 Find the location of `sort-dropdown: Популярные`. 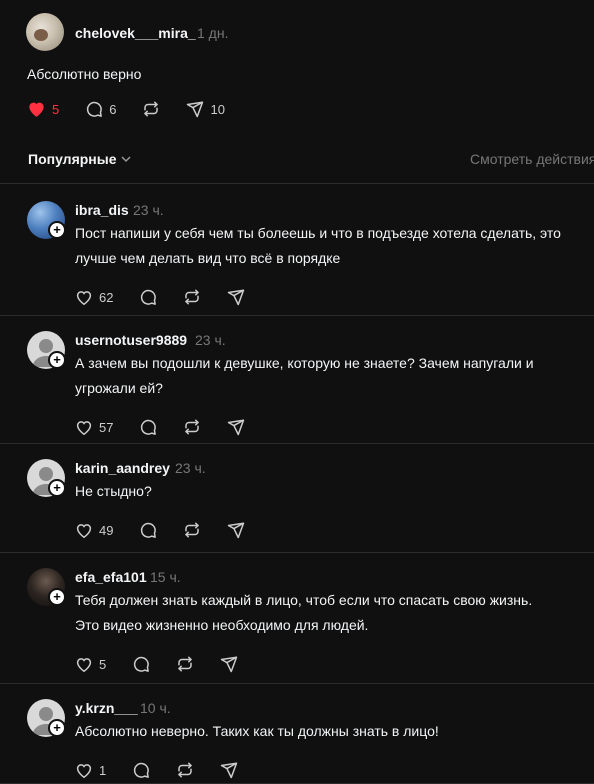

sort-dropdown: Популярные is located at coordinates (72, 159).